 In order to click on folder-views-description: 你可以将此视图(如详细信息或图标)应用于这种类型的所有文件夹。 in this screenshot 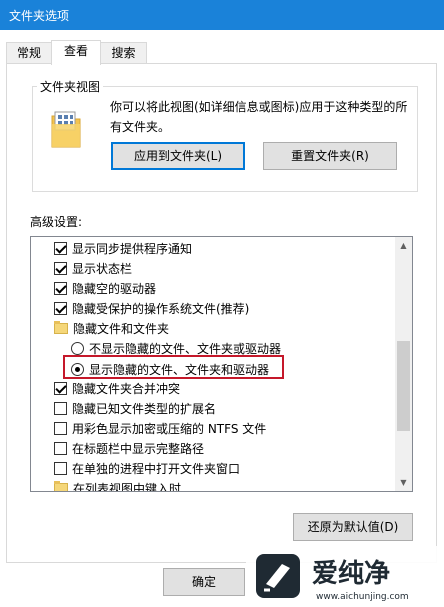, I will do `click(259, 117)`.